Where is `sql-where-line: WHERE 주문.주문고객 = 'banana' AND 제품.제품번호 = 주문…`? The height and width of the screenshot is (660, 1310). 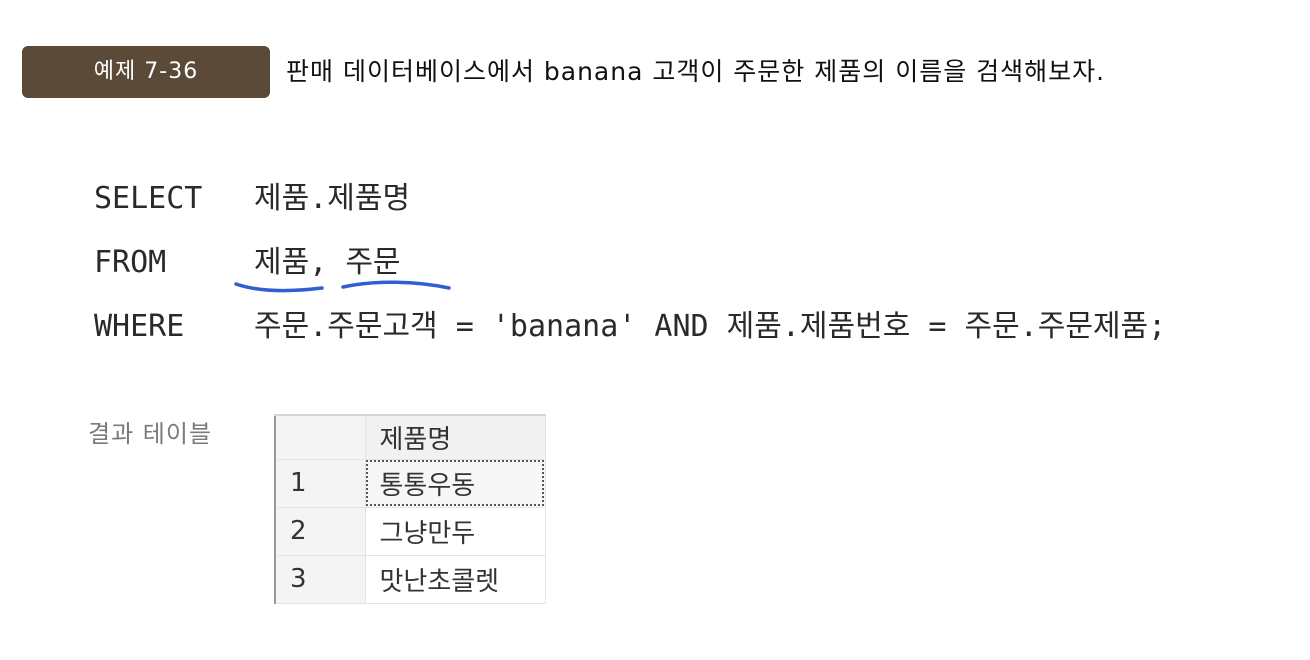 sql-where-line: WHERE 주문.주문고객 = 'banana' AND 제품.제품번호 = 주문… is located at coordinates (630, 334).